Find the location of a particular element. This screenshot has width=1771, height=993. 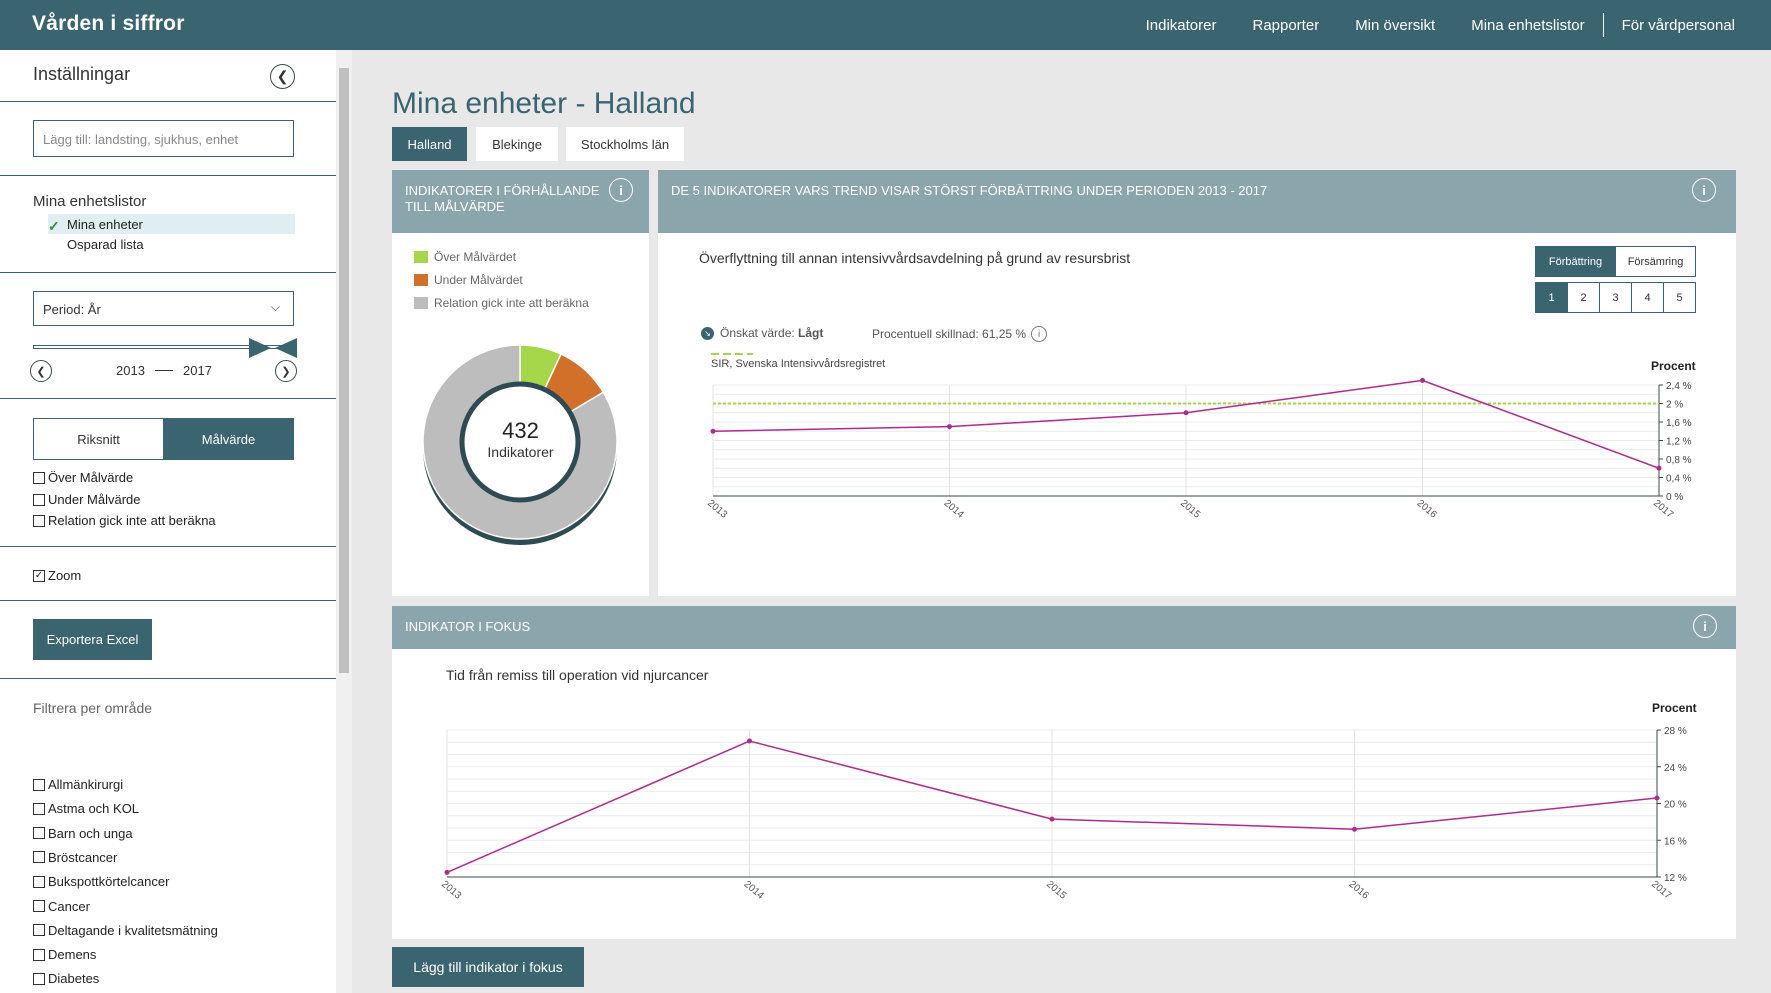

page-button-1: 1 is located at coordinates (1551, 297).